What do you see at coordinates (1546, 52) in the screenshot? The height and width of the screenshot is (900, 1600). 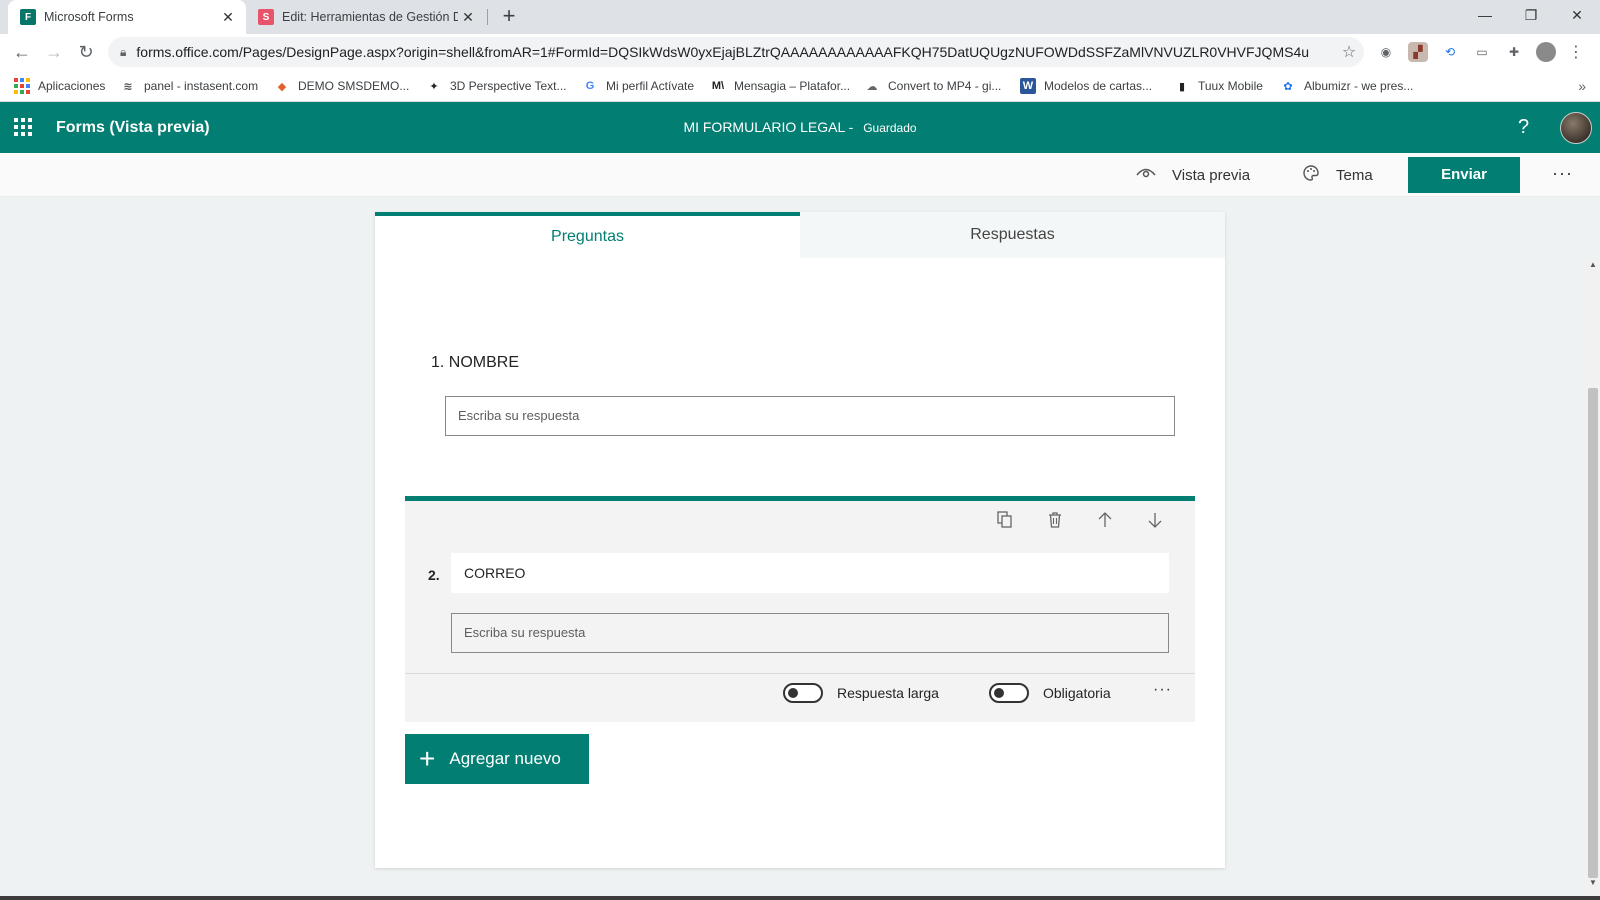 I see `profile-avatar-icon` at bounding box center [1546, 52].